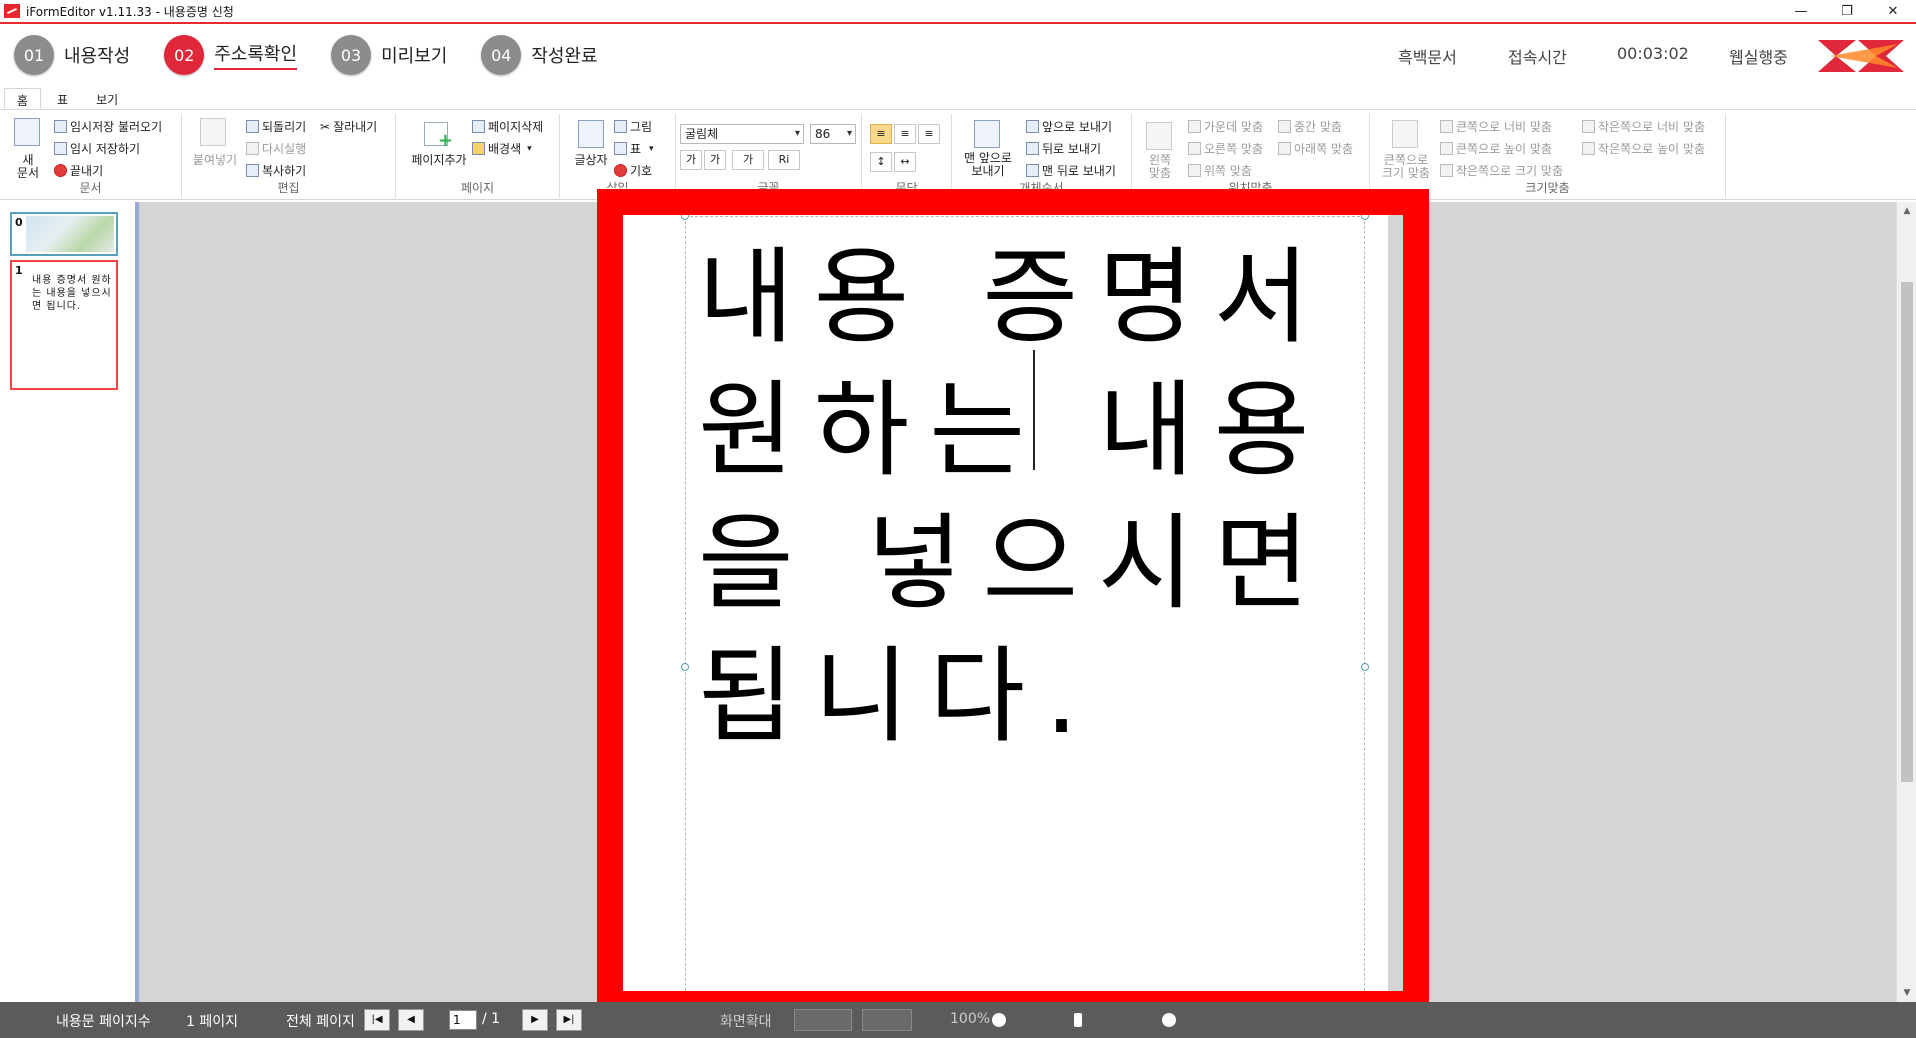 This screenshot has width=1916, height=1038. Describe the element at coordinates (502, 148) in the screenshot. I see `bg-color-button: 배경색 ▾` at that location.